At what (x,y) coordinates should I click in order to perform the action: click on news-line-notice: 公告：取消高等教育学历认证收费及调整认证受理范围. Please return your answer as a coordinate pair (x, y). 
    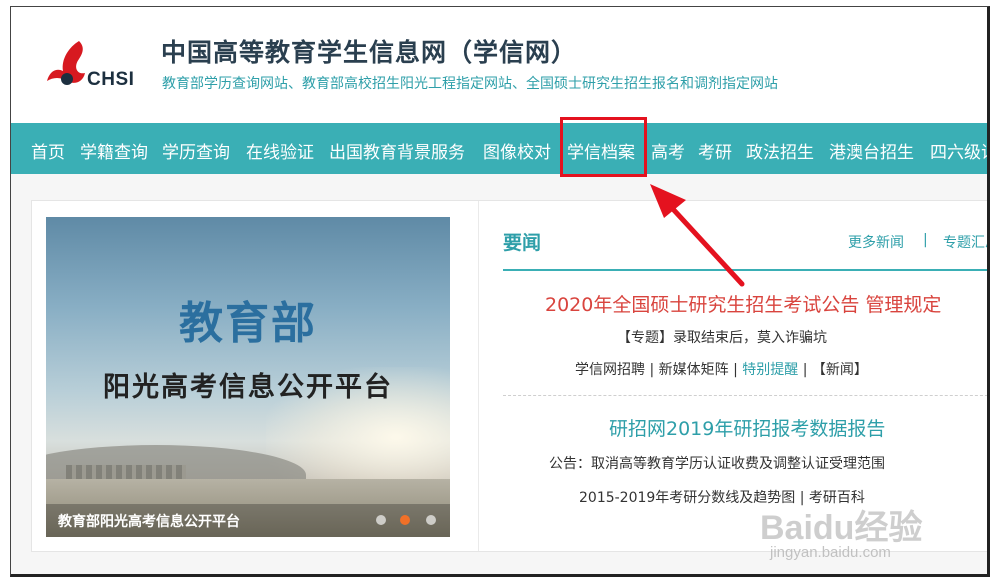
    Looking at the image, I should click on (717, 463).